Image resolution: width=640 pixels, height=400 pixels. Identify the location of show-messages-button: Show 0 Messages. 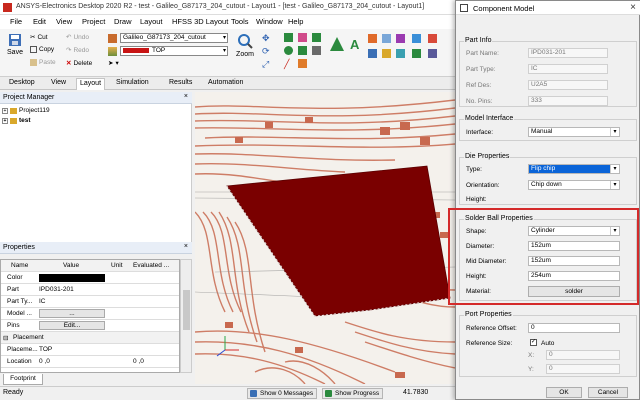
(282, 393).